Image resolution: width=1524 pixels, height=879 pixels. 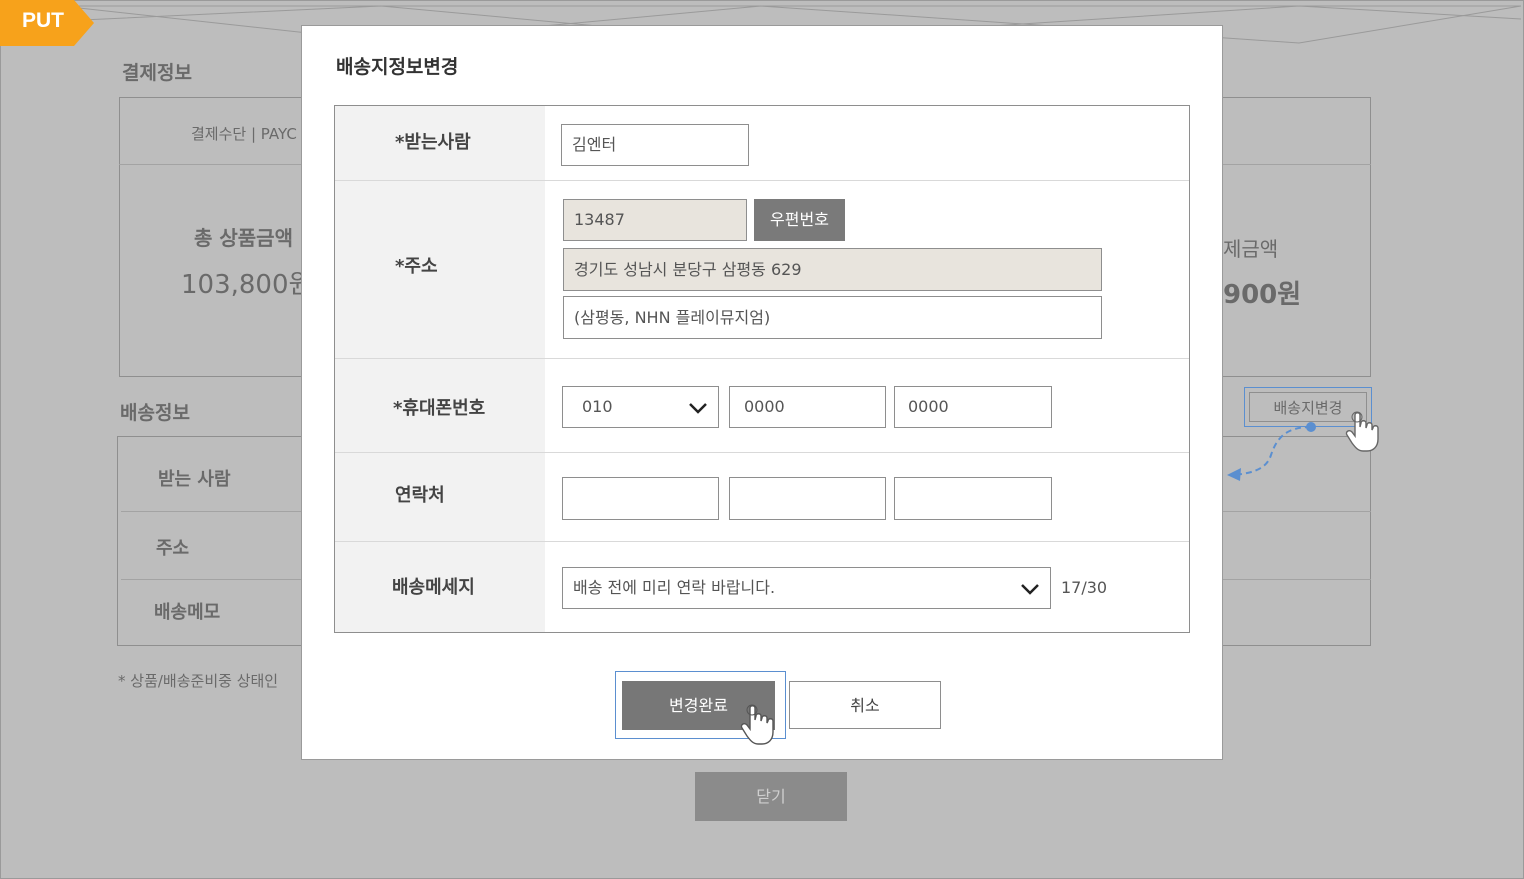 I want to click on modal-title: 배송지정보변경, so click(x=397, y=67).